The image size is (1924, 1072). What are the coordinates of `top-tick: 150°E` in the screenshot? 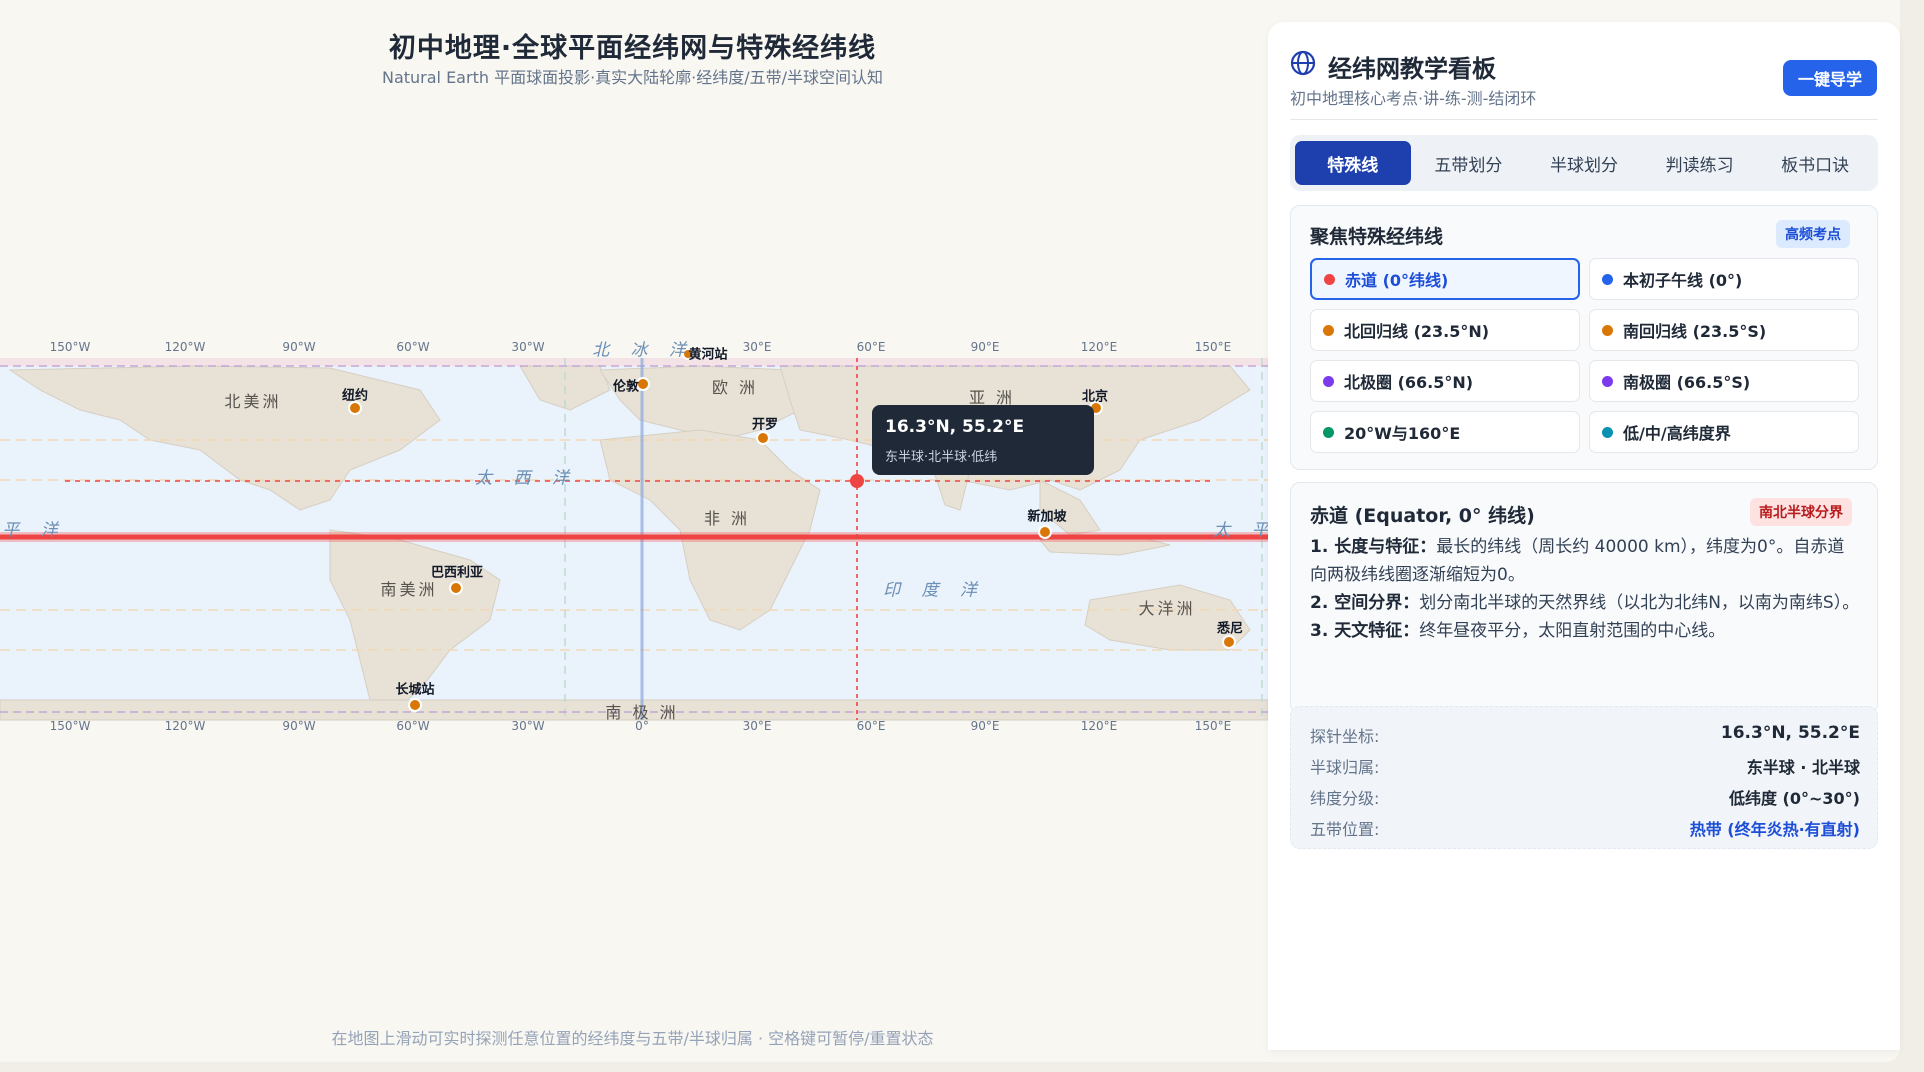 It's located at (1213, 347).